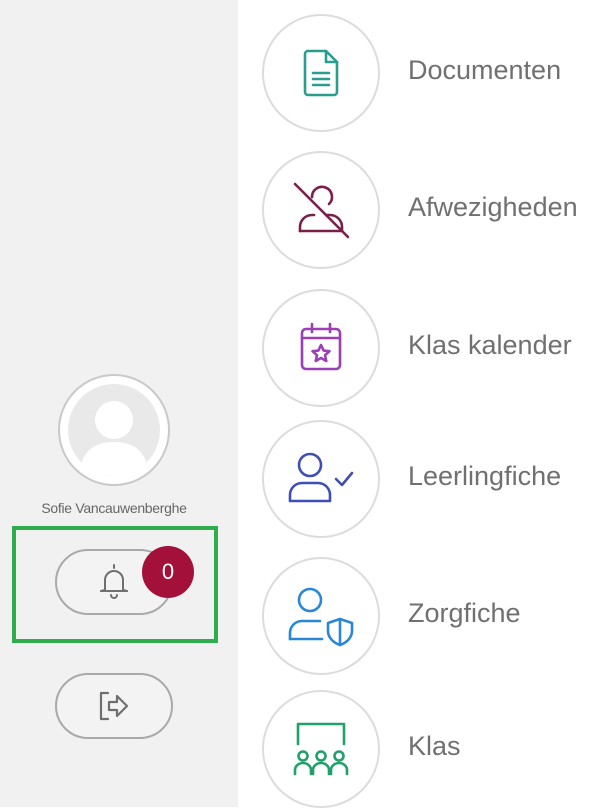 This screenshot has width=602, height=808. What do you see at coordinates (114, 582) in the screenshot?
I see `bell-icon` at bounding box center [114, 582].